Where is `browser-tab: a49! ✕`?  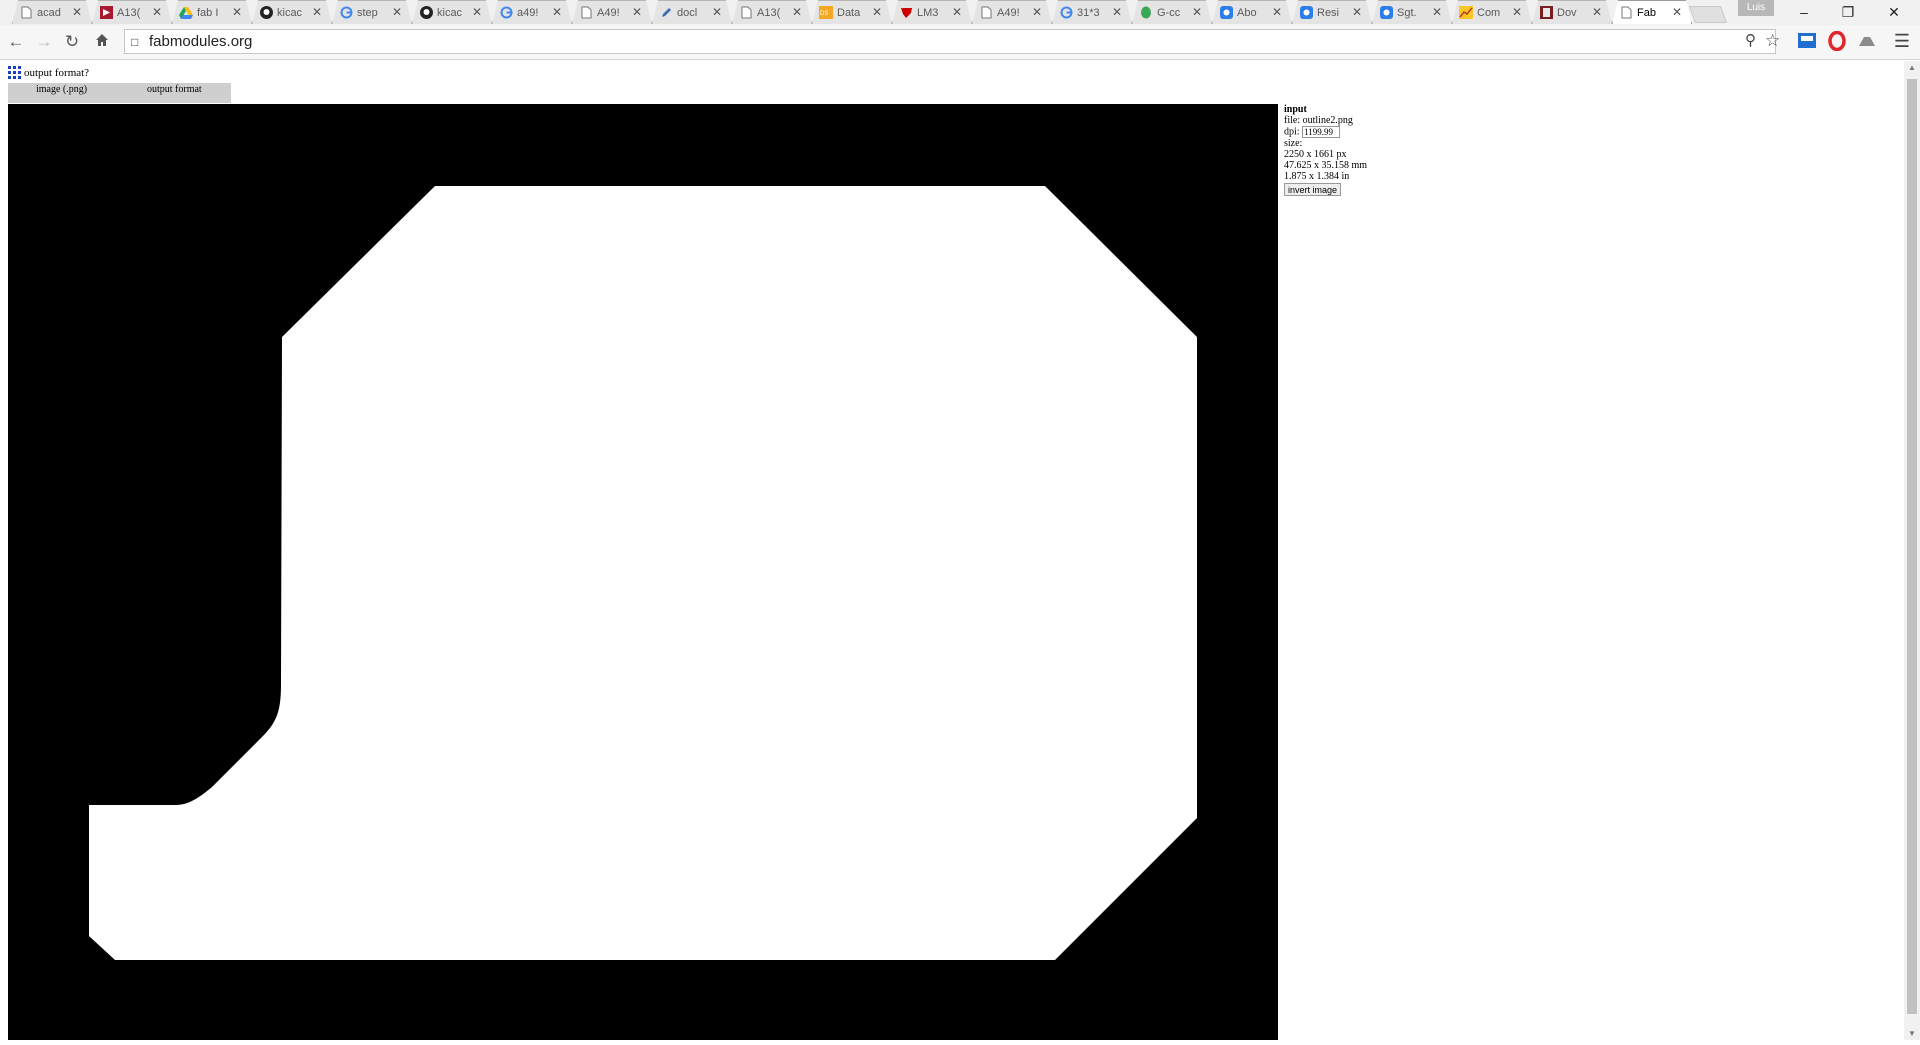 browser-tab: a49! ✕ is located at coordinates (532, 12).